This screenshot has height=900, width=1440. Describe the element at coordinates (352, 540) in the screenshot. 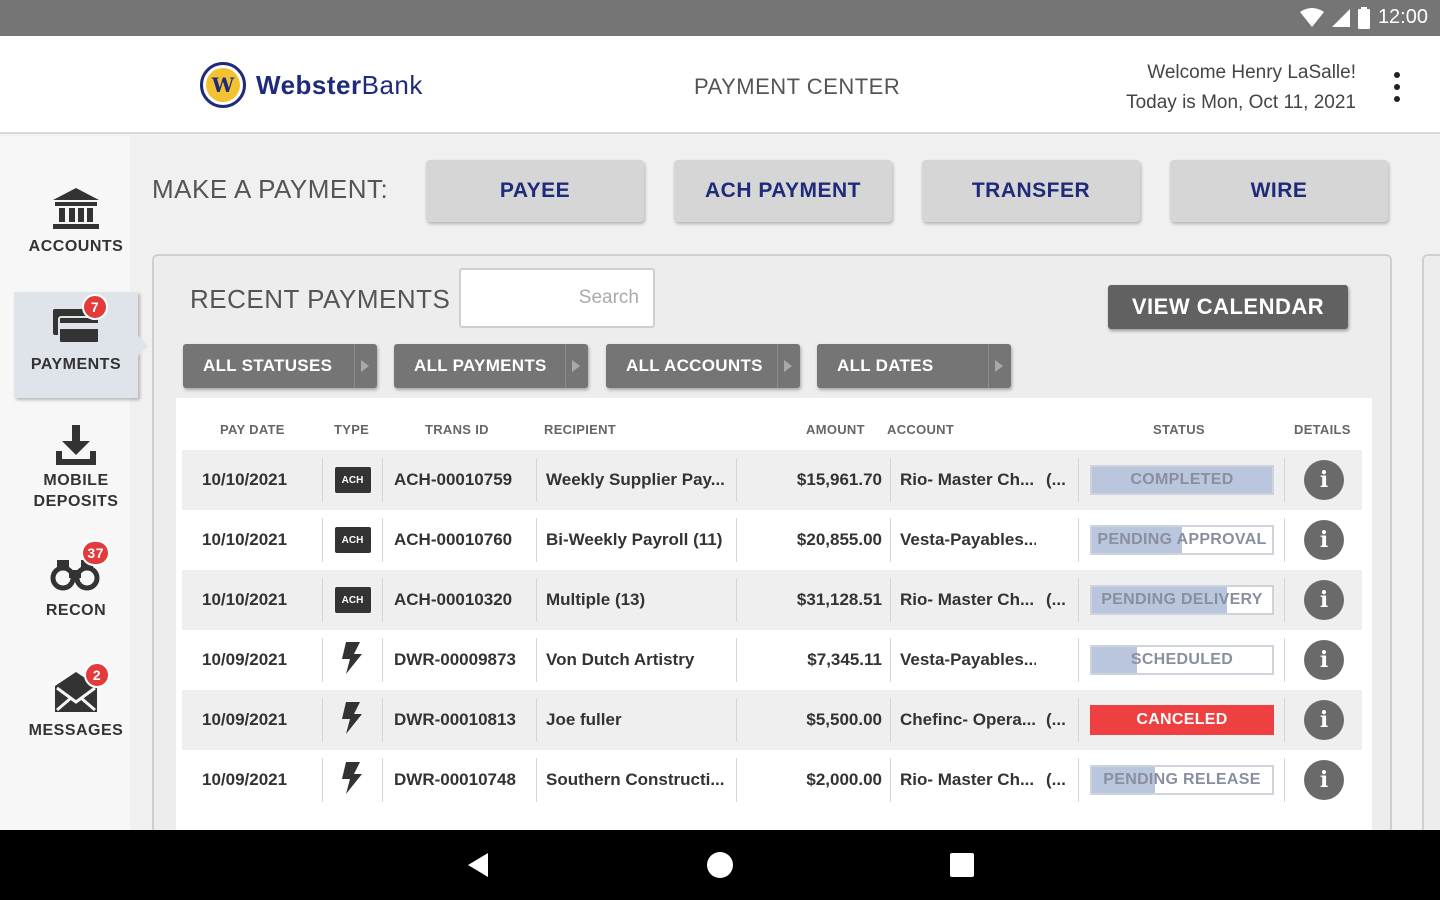

I see `ach-type-icon: ACH` at that location.